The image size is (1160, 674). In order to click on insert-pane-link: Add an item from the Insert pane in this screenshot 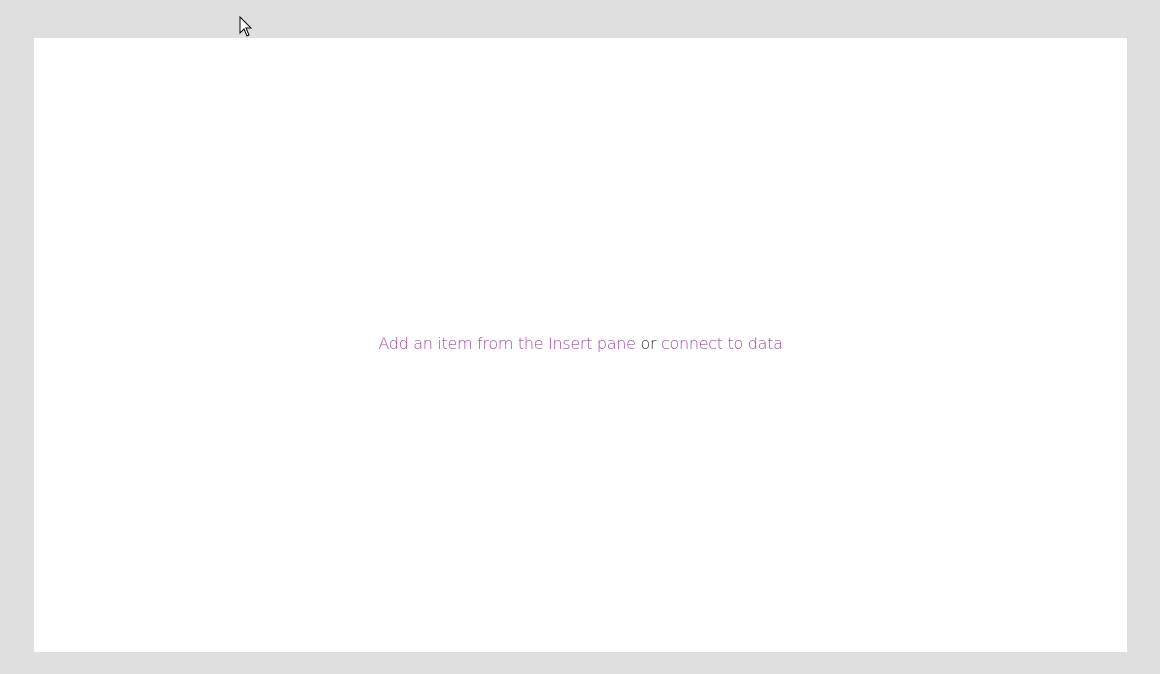, I will do `click(507, 343)`.